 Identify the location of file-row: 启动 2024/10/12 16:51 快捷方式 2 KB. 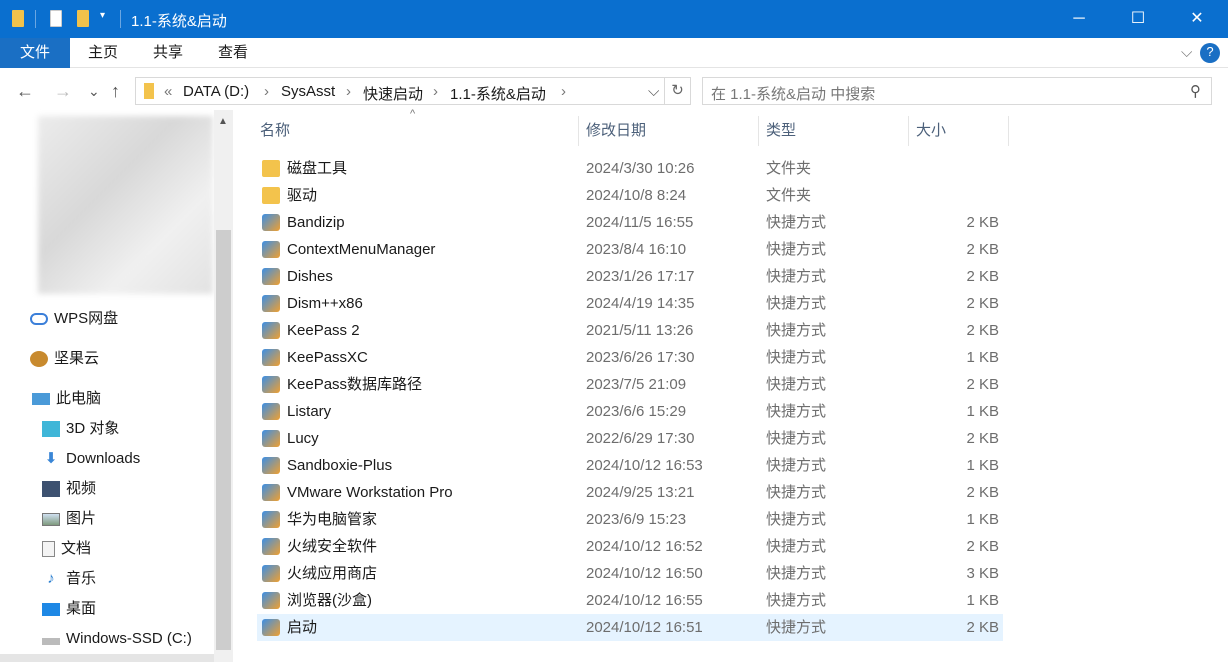
(630, 627).